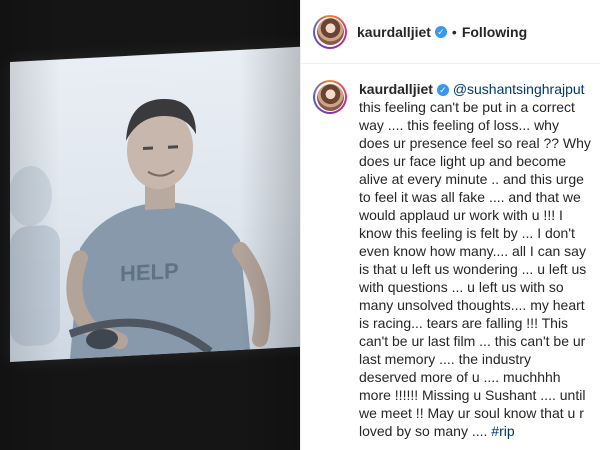 The height and width of the screenshot is (450, 600). Describe the element at coordinates (450, 32) in the screenshot. I see `post-header: kaurdalljiet ✓ • Following` at that location.